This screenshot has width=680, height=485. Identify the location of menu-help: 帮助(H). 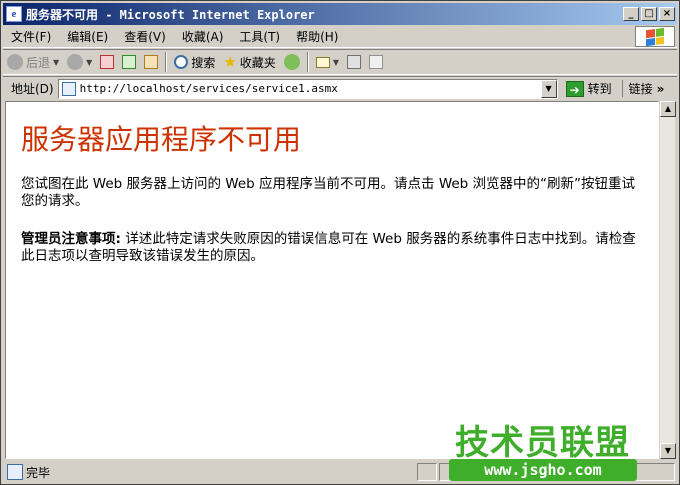
(317, 36).